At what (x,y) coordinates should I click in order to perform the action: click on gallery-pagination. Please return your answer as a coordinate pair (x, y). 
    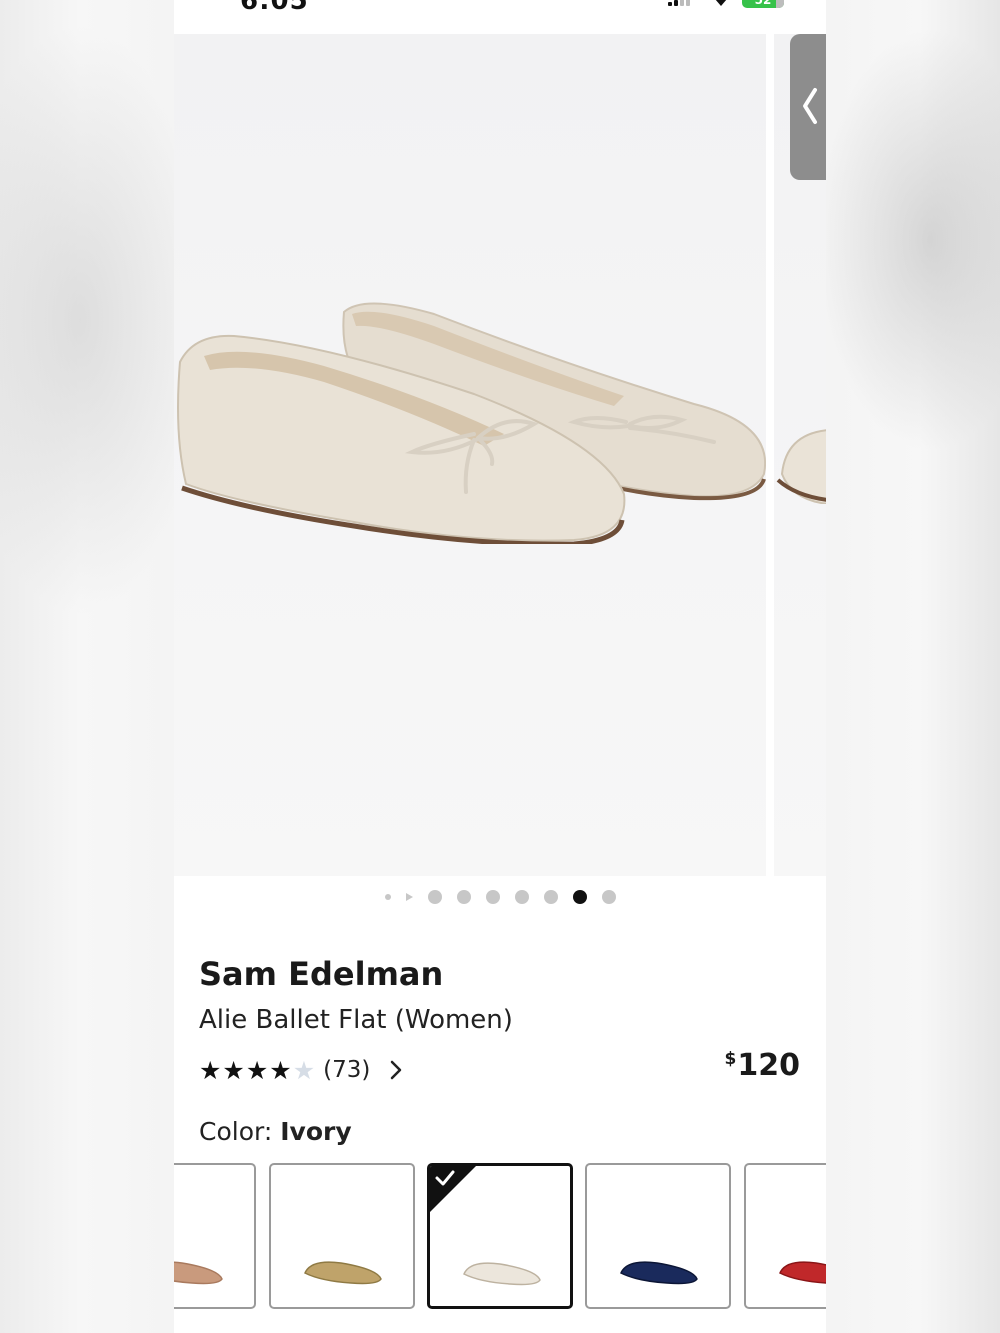
    Looking at the image, I should click on (500, 897).